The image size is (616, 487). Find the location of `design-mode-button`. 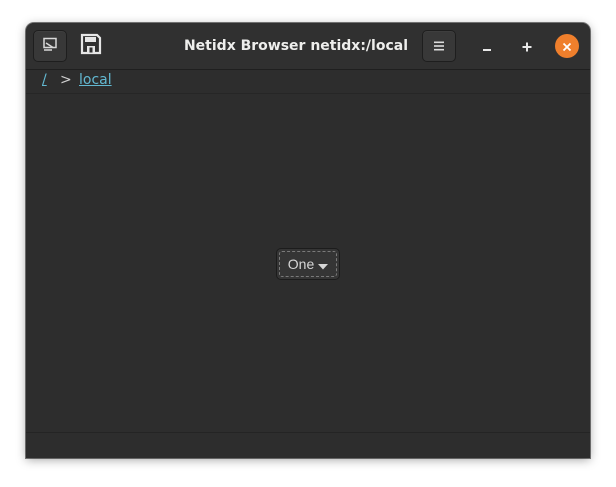

design-mode-button is located at coordinates (50, 46).